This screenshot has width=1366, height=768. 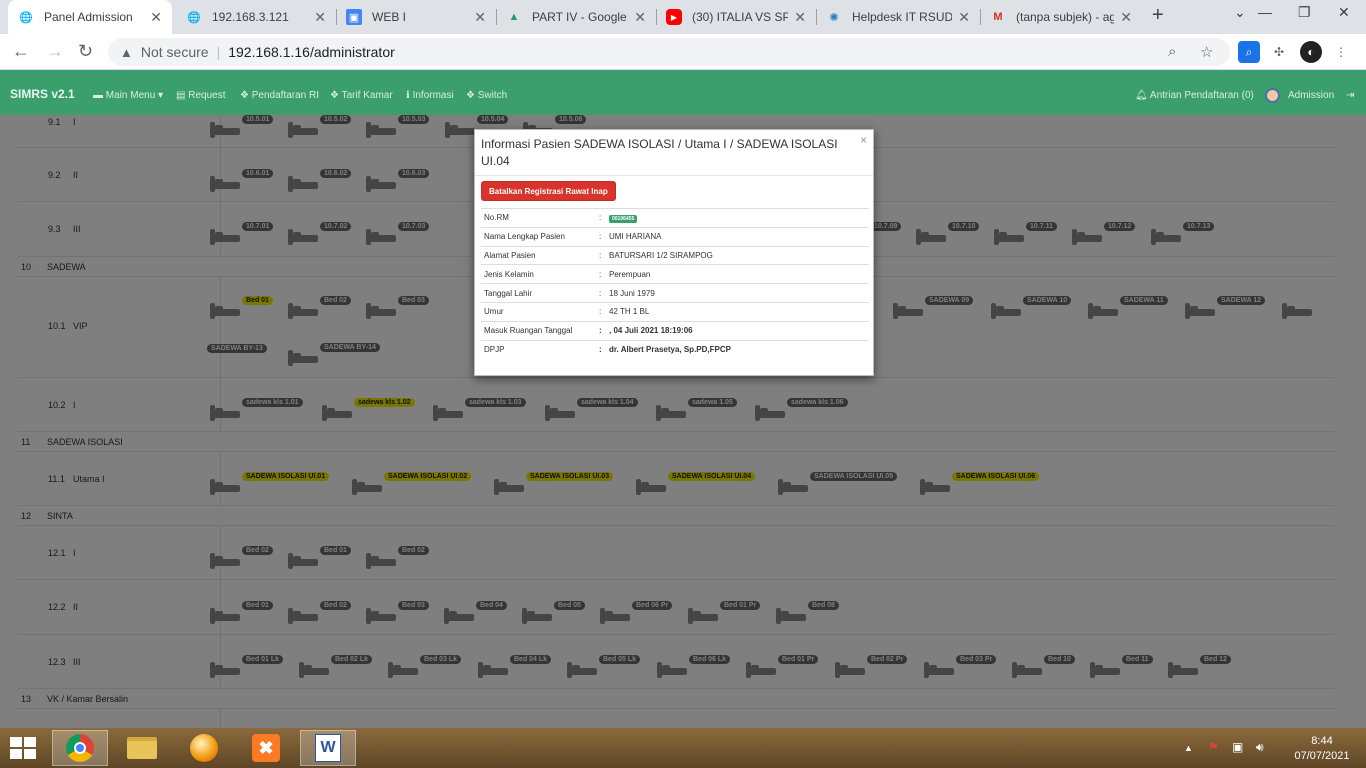 I want to click on nav-label: Switch, so click(x=492, y=95).